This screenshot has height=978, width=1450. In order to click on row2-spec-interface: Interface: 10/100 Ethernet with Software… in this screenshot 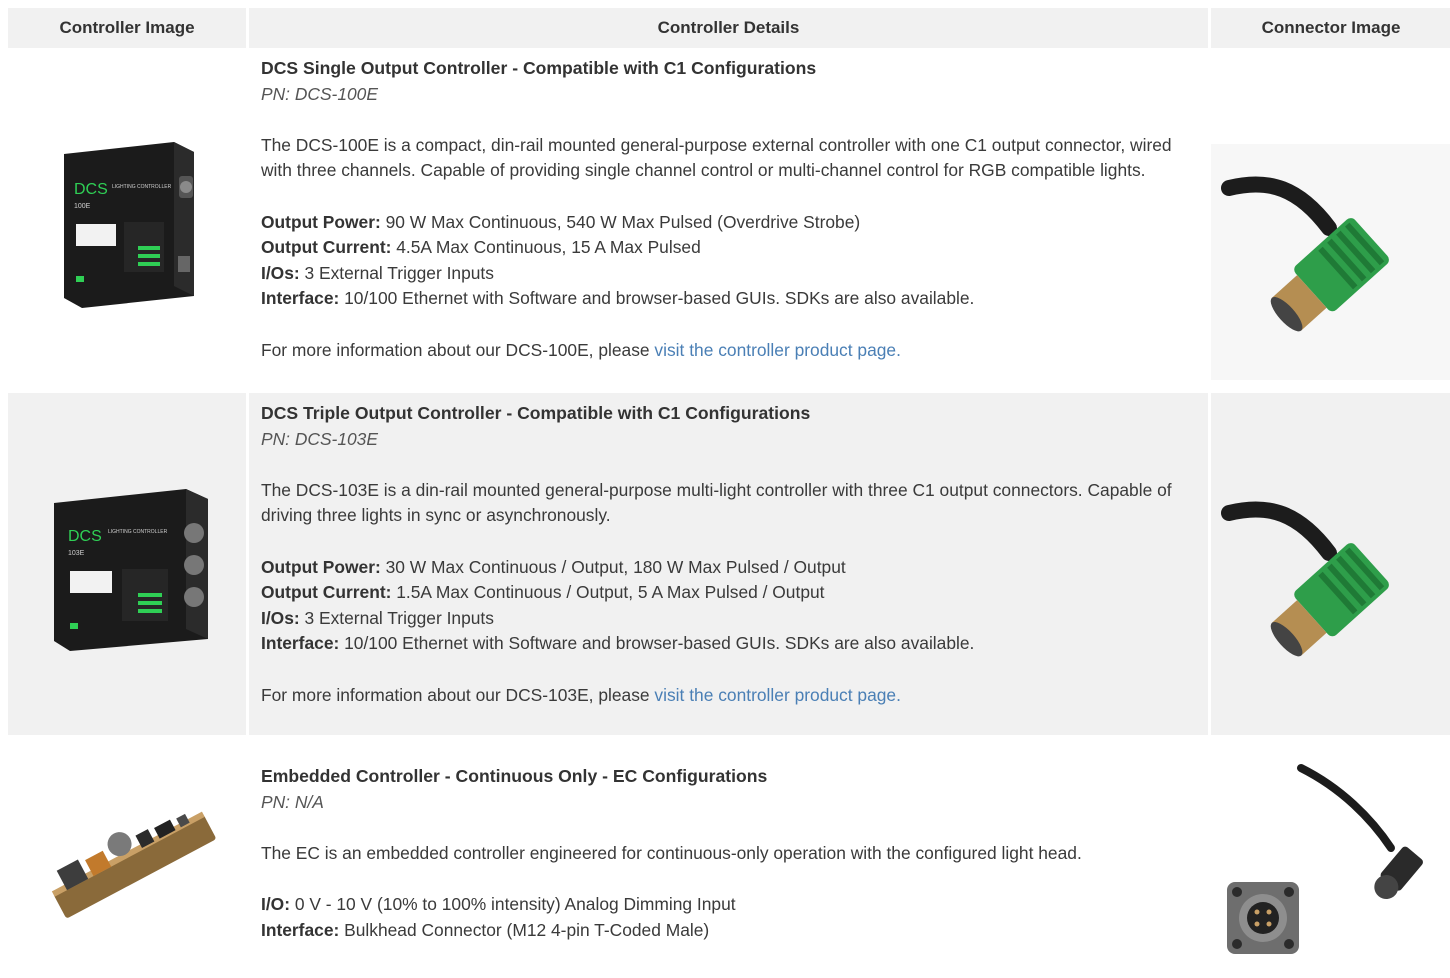, I will do `click(728, 644)`.